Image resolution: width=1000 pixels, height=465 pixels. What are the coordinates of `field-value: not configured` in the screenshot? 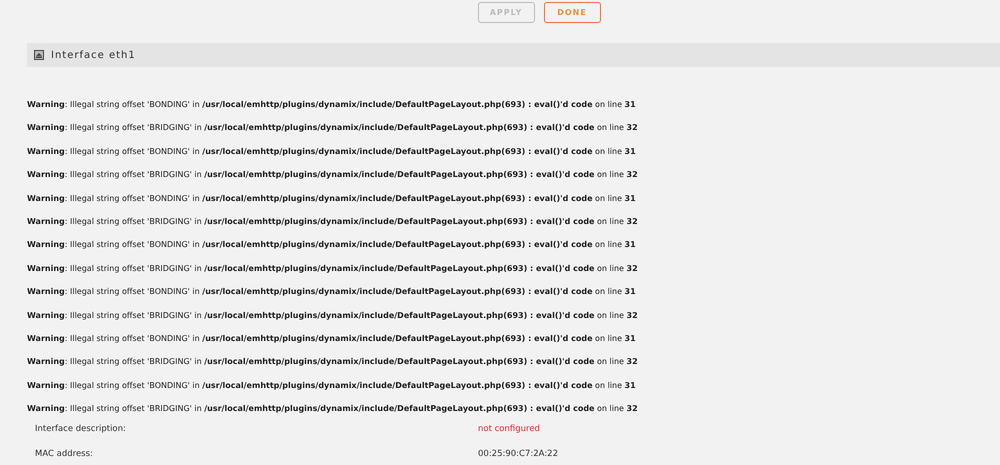 It's located at (509, 429).